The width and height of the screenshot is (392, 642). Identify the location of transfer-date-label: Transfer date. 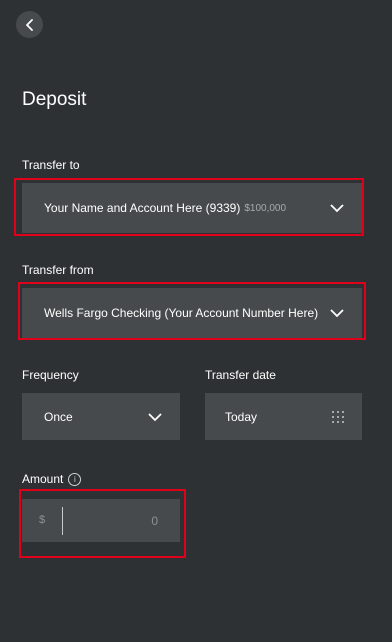
(240, 375).